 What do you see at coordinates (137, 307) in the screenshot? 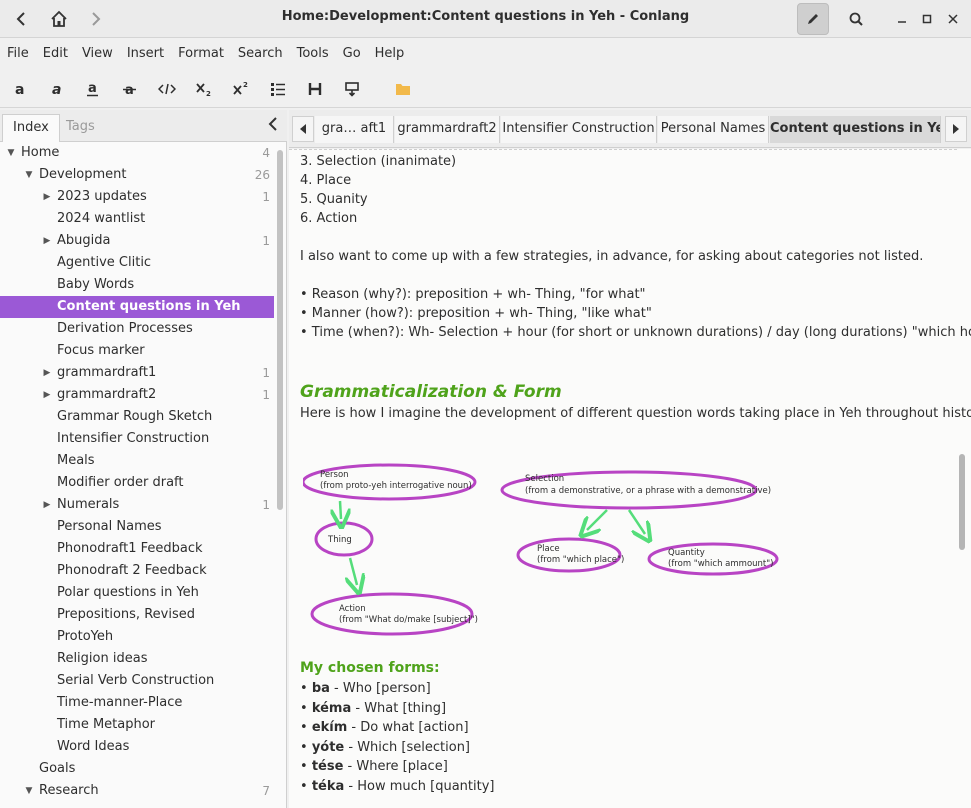
I see `tree-item: Content questions in Yeh` at bounding box center [137, 307].